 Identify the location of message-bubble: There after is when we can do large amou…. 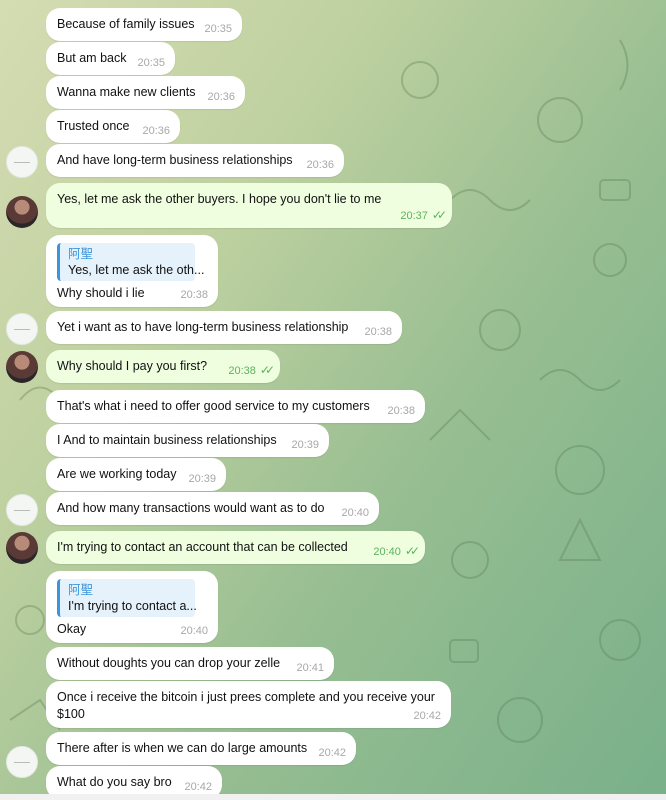
(201, 748).